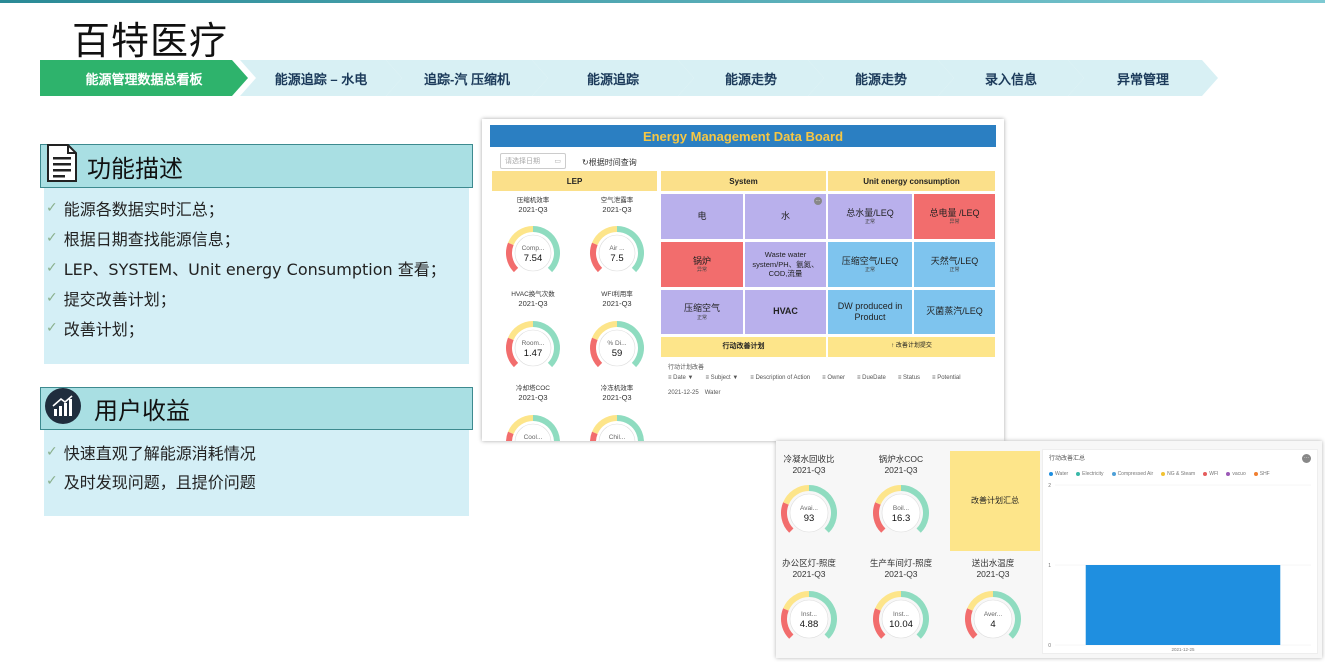 The image size is (1325, 662). I want to click on gauge-dial: % Di...59, so click(617, 344).